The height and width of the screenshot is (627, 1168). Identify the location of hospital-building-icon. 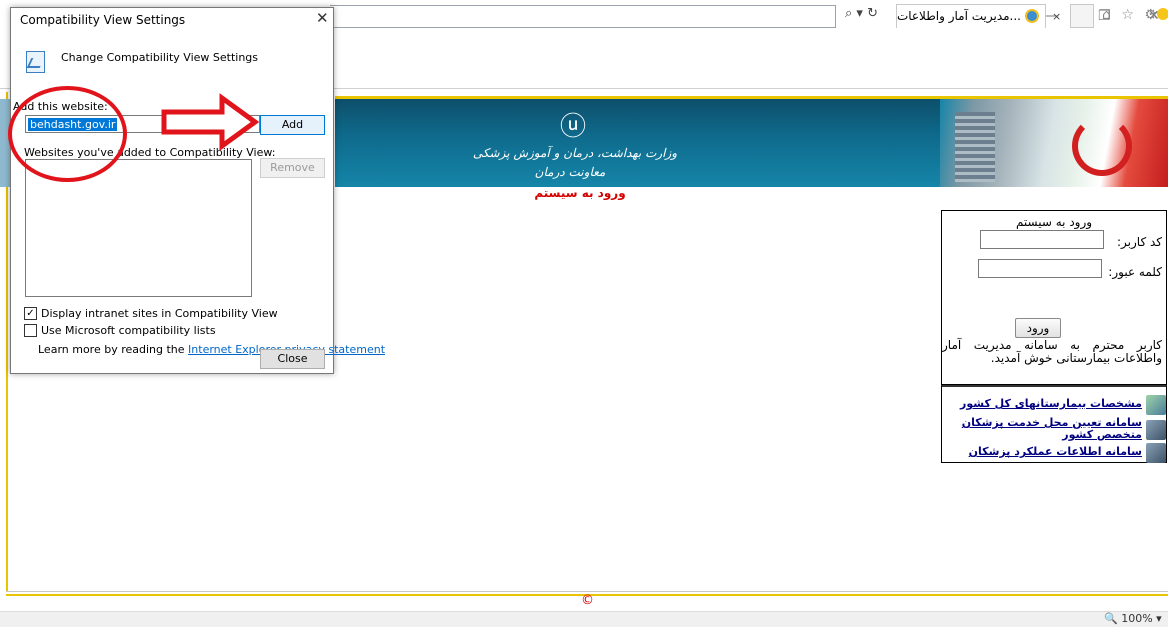
(1156, 405).